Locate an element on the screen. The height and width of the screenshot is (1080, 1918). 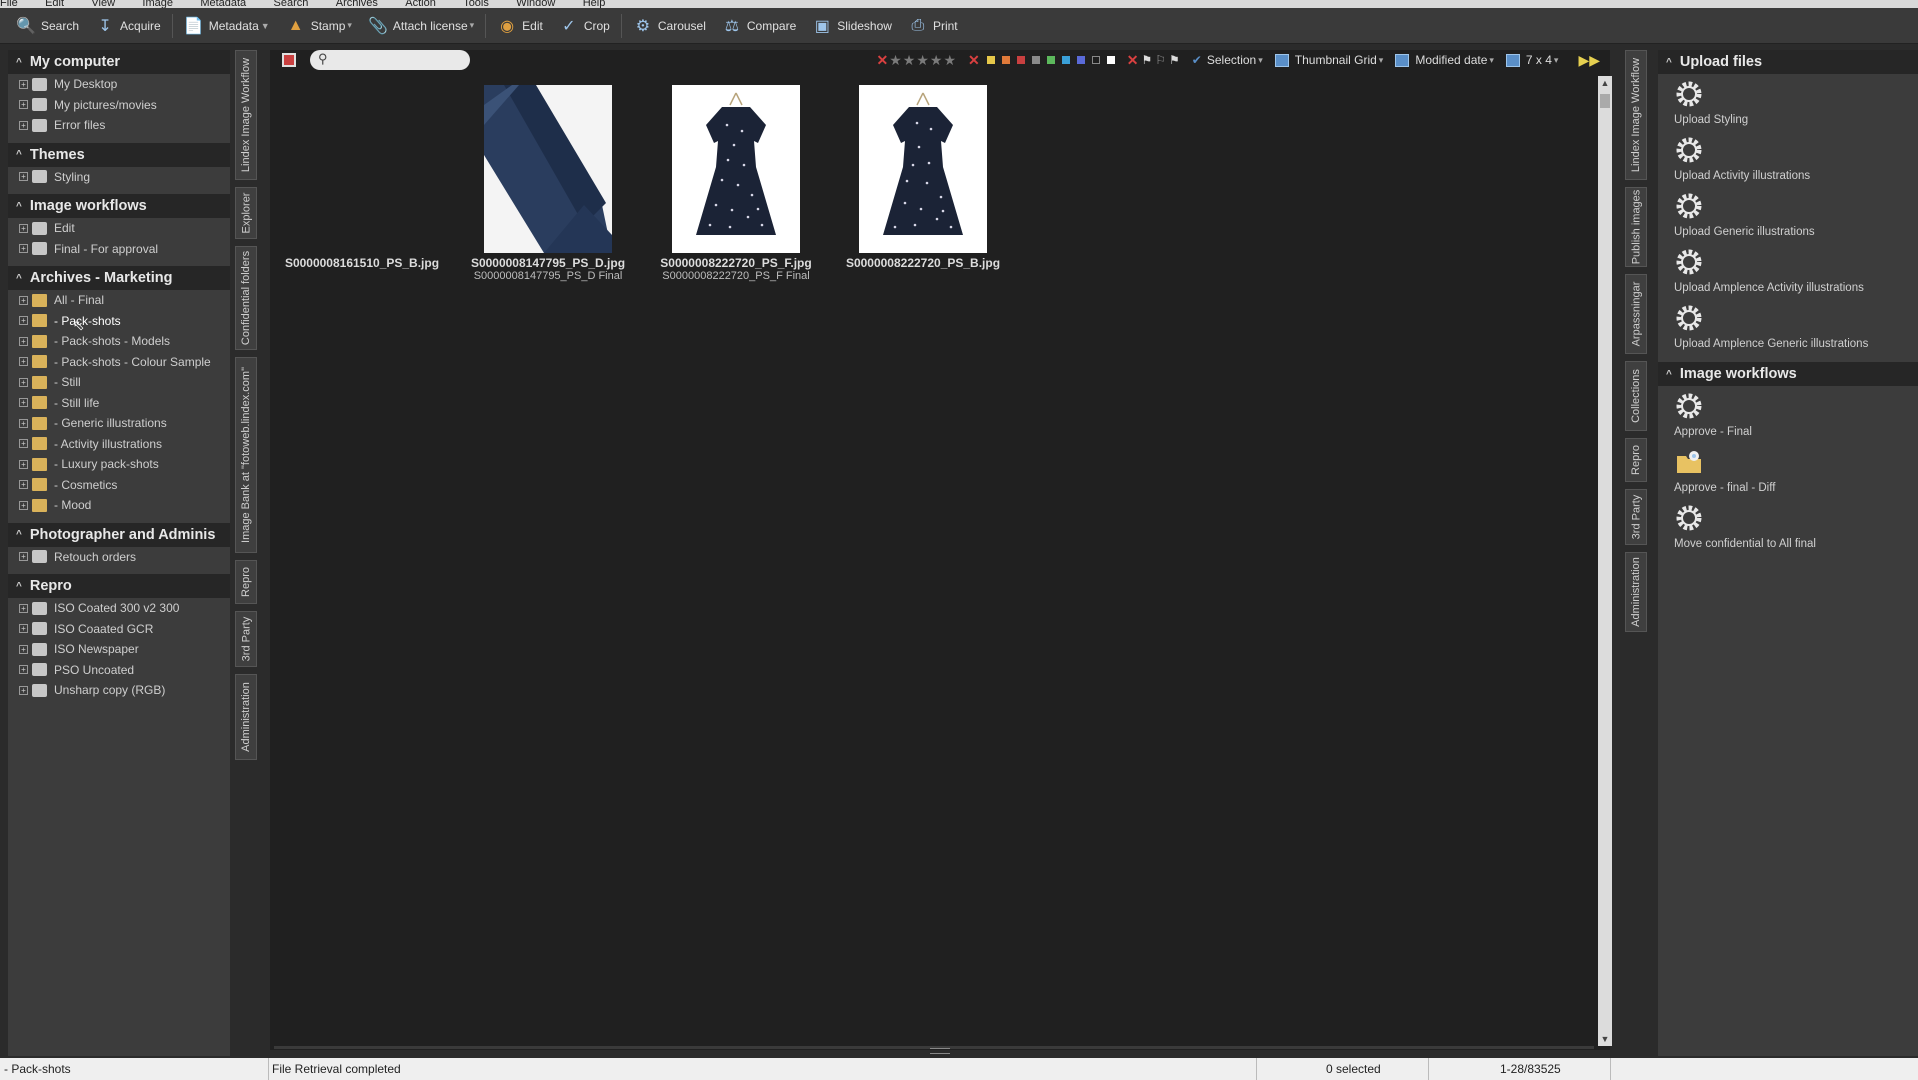
tree-item-cosmetics: + - Cosmetics is located at coordinates (119, 485).